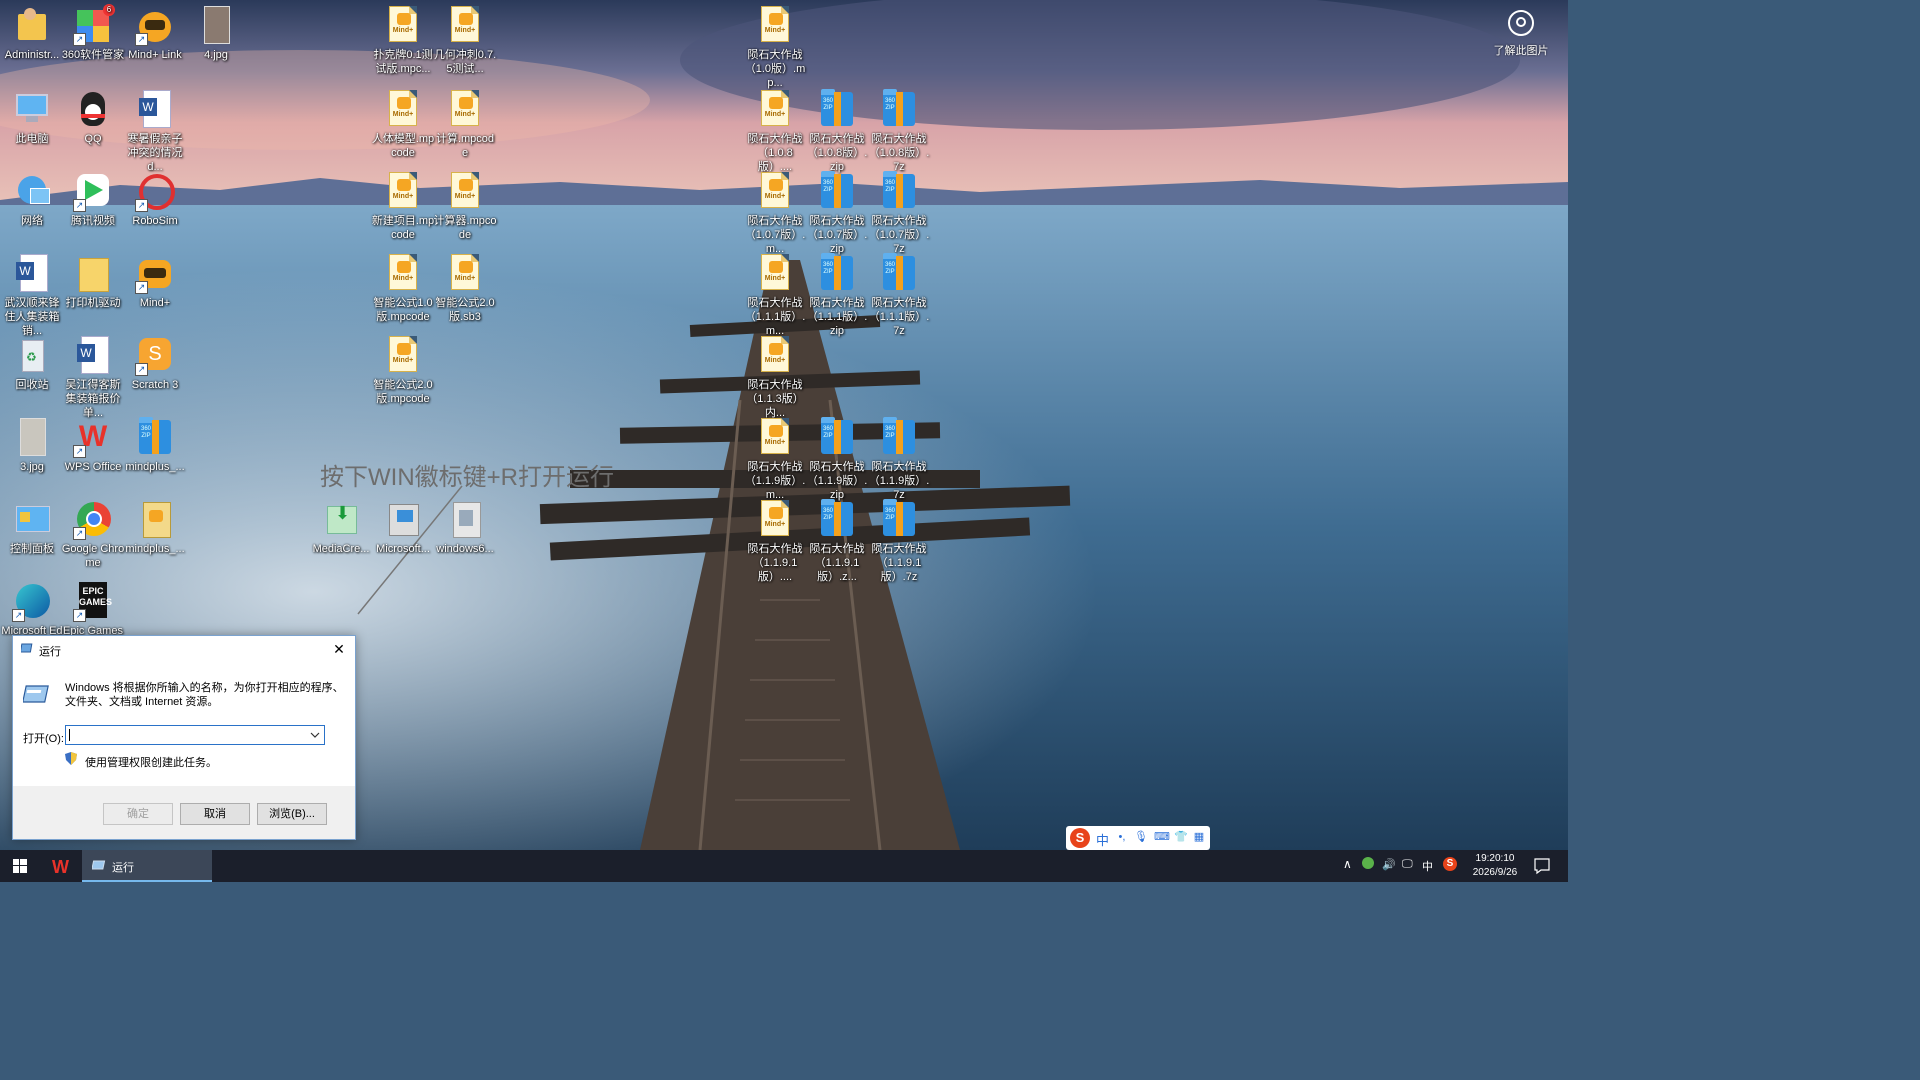 The width and height of the screenshot is (1920, 1080). I want to click on security-tray-icon, so click(1368, 864).